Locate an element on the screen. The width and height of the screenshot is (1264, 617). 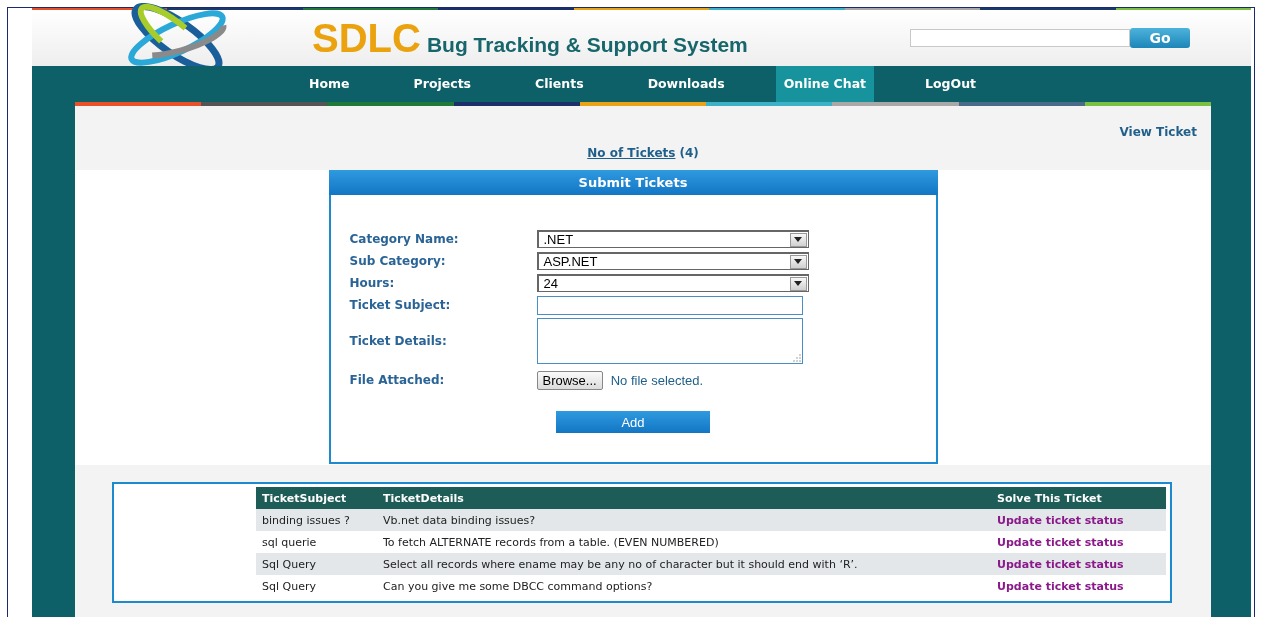
site-subtitle: Bug Tracking & Support System is located at coordinates (587, 44).